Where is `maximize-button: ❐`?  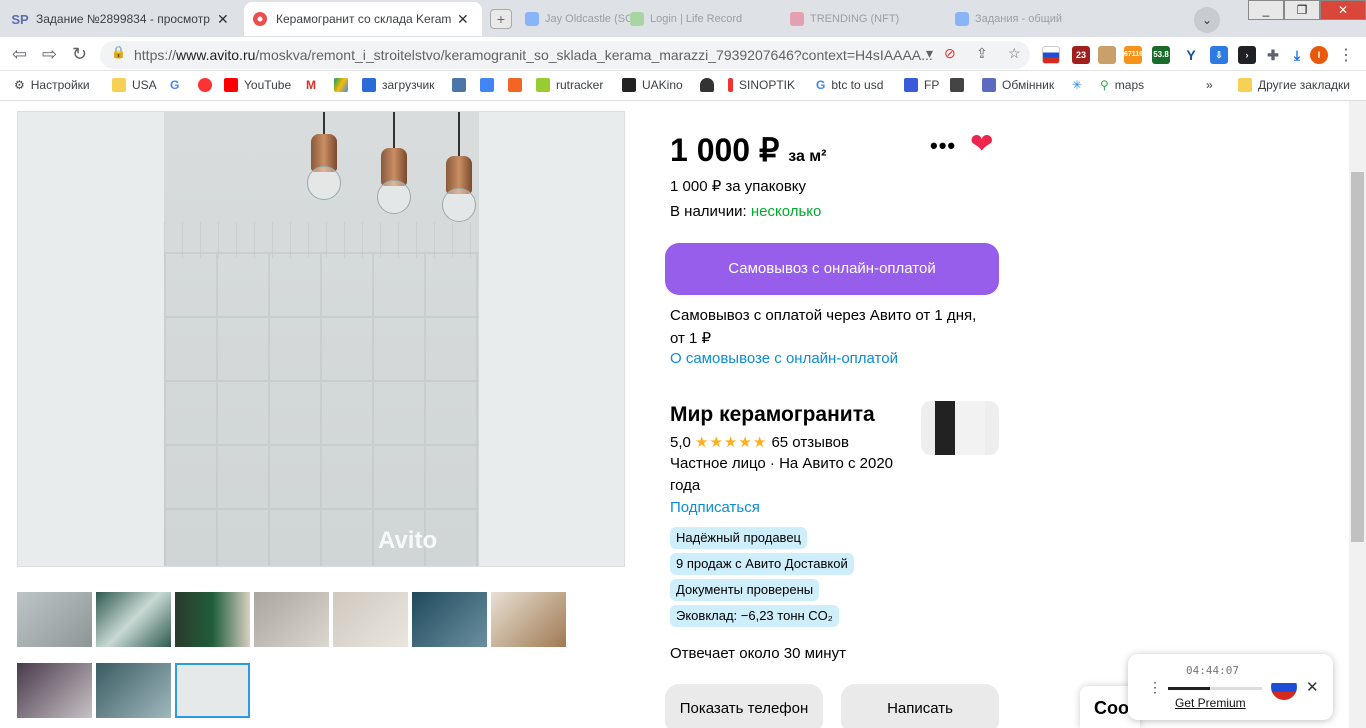
maximize-button: ❐ is located at coordinates (1302, 10).